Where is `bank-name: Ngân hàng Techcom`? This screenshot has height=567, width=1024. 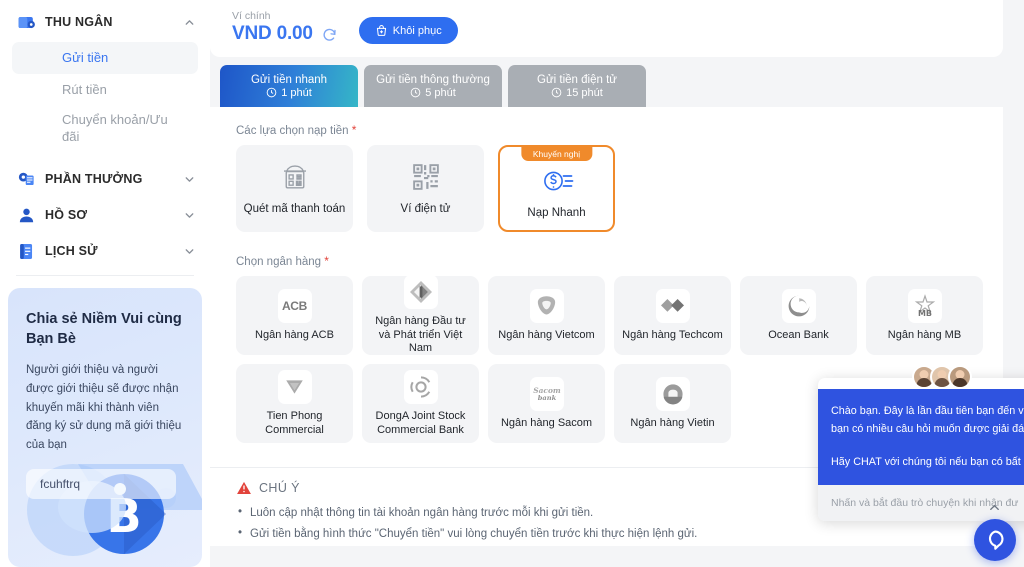
bank-name: Ngân hàng Techcom is located at coordinates (672, 334).